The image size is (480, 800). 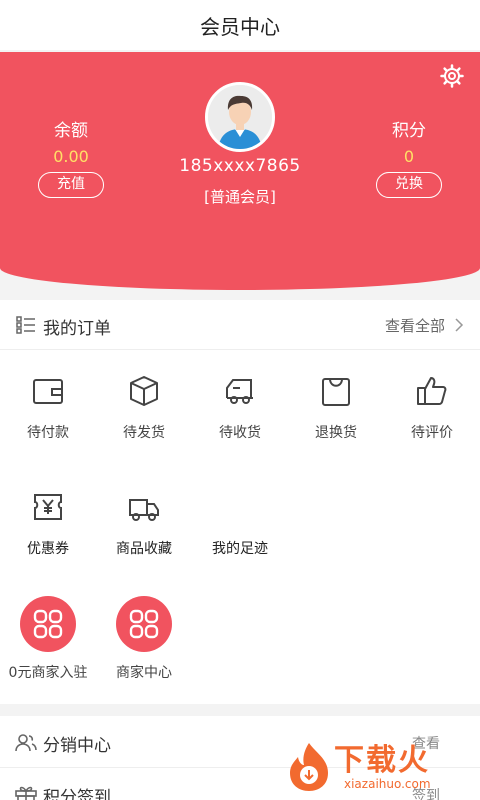 What do you see at coordinates (144, 524) in the screenshot?
I see `favorites-item: 商品收藏` at bounding box center [144, 524].